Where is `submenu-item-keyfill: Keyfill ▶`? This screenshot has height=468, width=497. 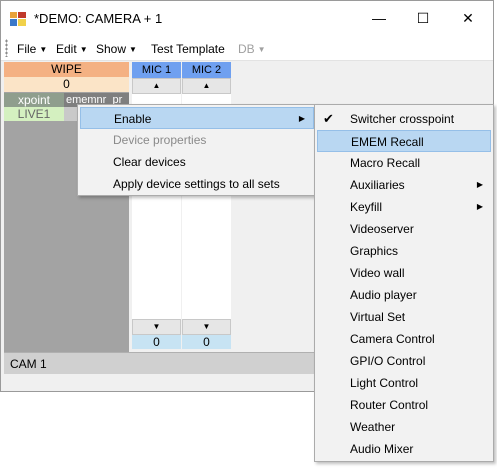 submenu-item-keyfill: Keyfill ▶ is located at coordinates (404, 207).